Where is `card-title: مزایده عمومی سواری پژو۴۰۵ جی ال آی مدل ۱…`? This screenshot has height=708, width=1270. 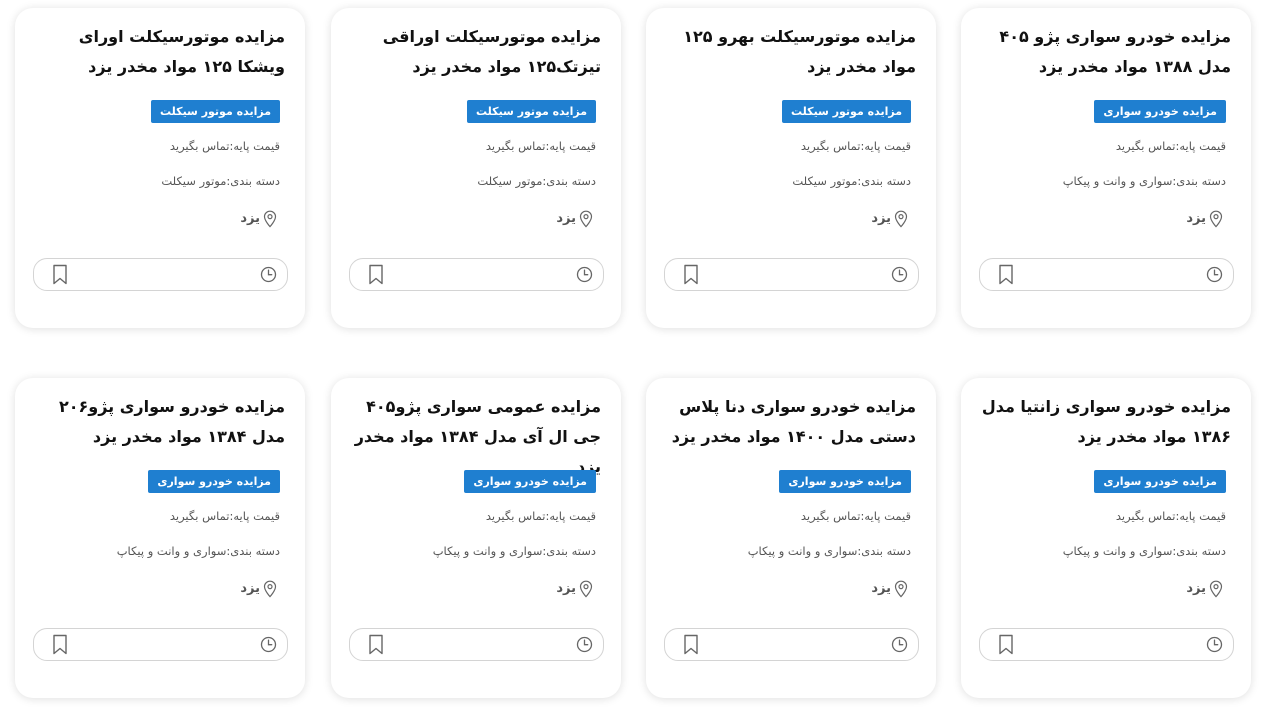 card-title: مزایده عمومی سواری پژو۴۰۵ جی ال آی مدل ۱… is located at coordinates (474, 437).